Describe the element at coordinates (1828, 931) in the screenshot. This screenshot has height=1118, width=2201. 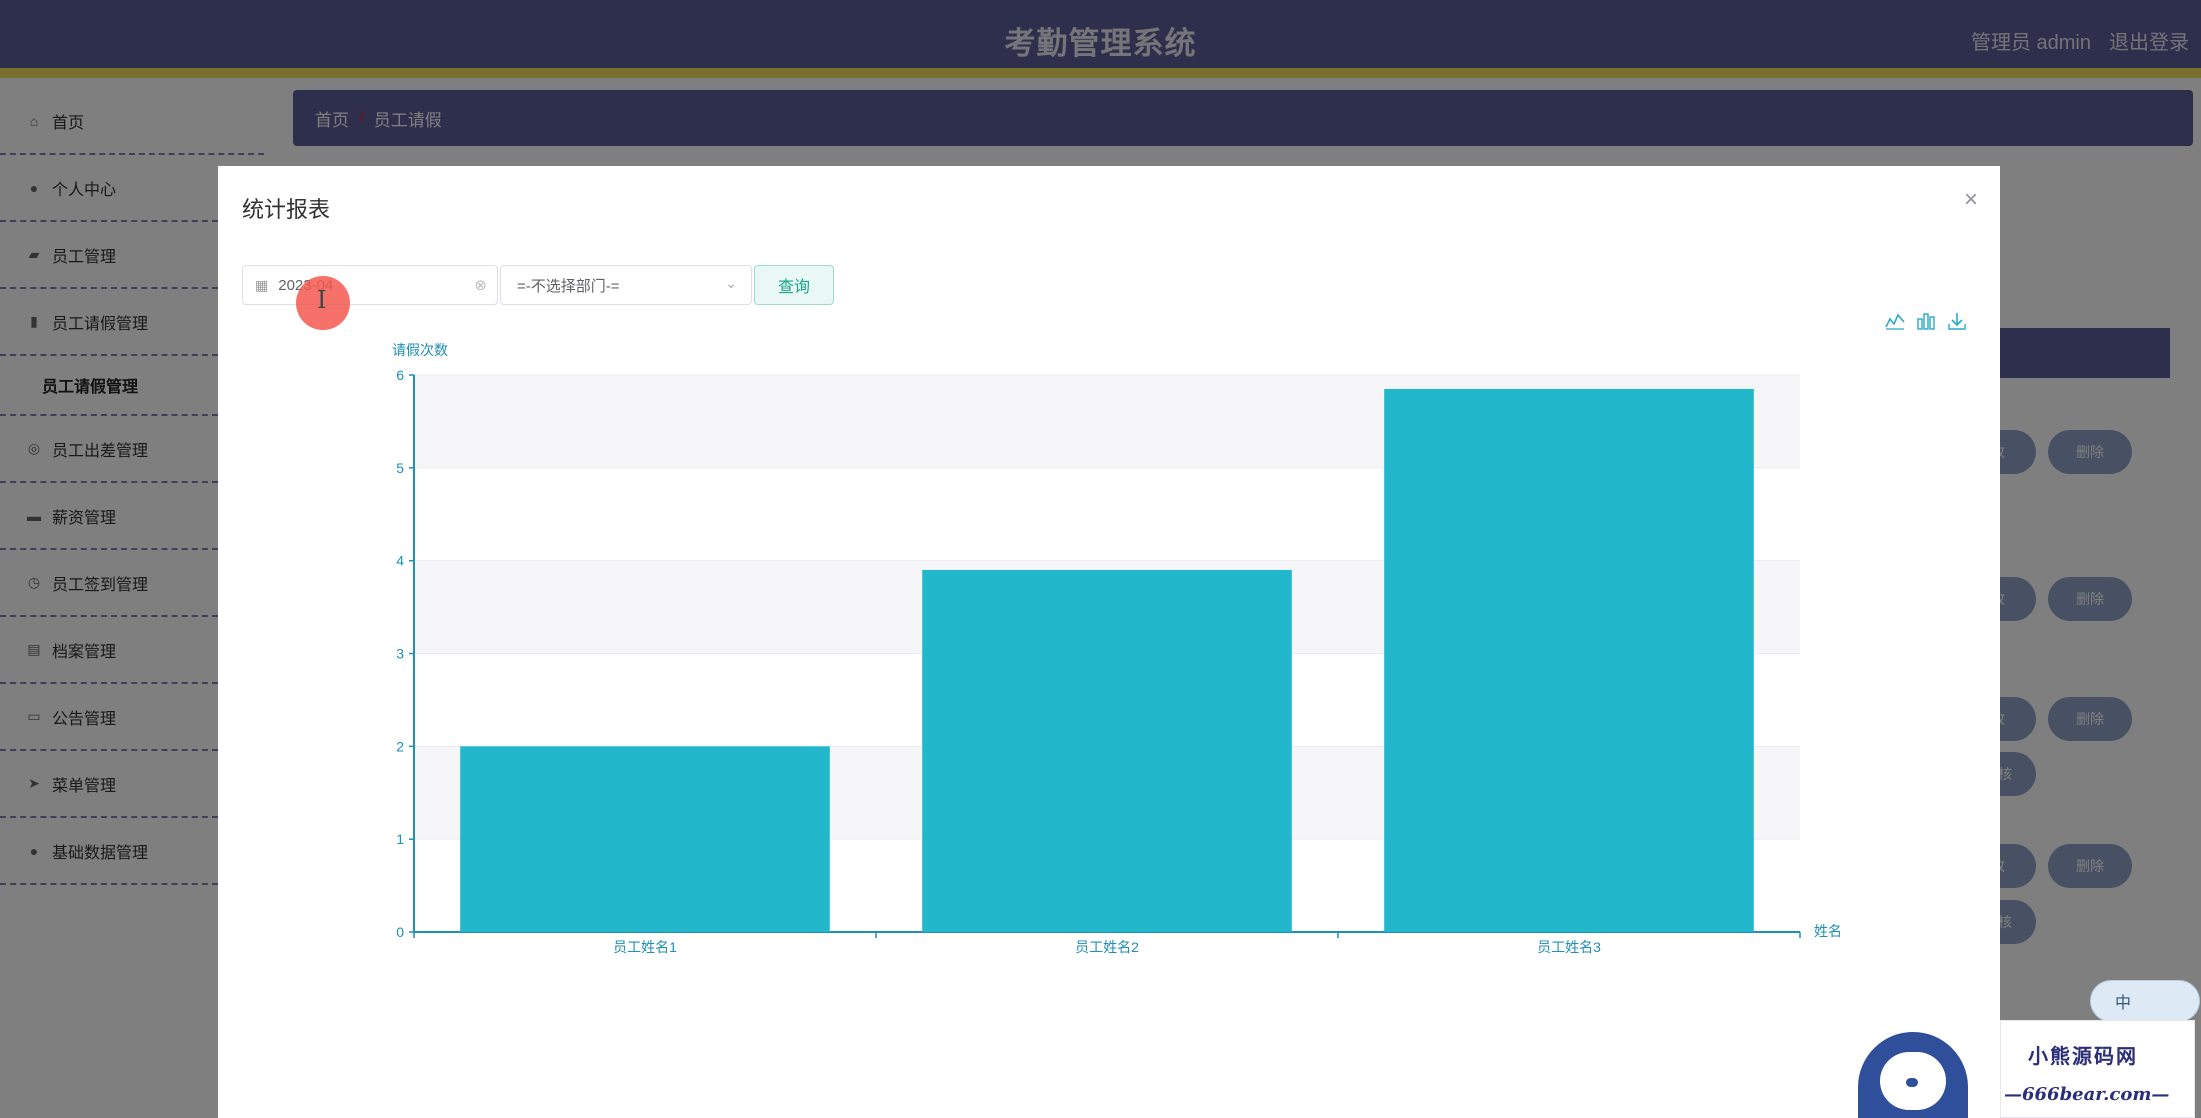
I see `x-axis-name: 姓名` at that location.